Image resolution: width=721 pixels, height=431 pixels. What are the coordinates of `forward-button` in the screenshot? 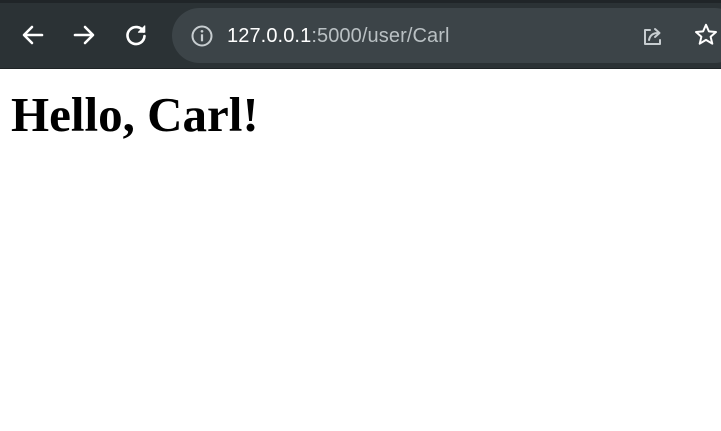 It's located at (84, 35).